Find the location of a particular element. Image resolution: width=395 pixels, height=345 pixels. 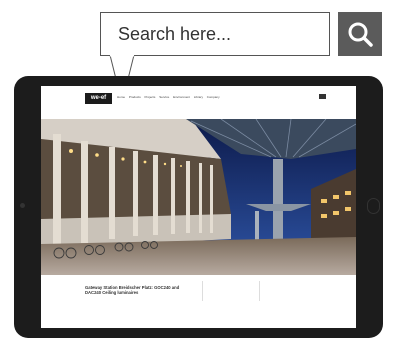

nav-item: Products is located at coordinates (135, 97).